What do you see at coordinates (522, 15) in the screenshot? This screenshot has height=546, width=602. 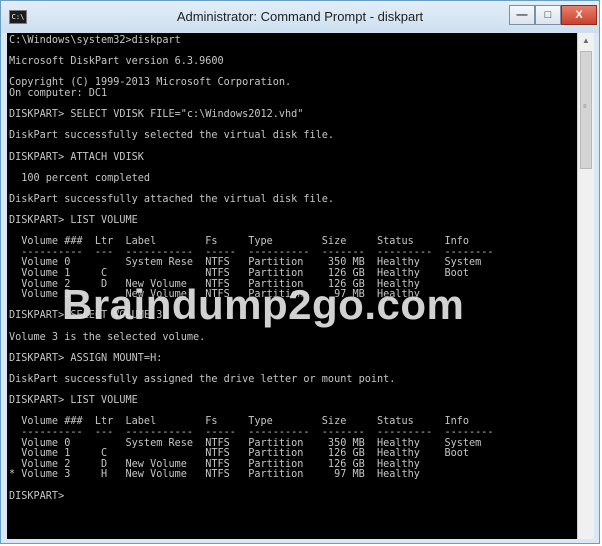 I see `minimize-button: —` at bounding box center [522, 15].